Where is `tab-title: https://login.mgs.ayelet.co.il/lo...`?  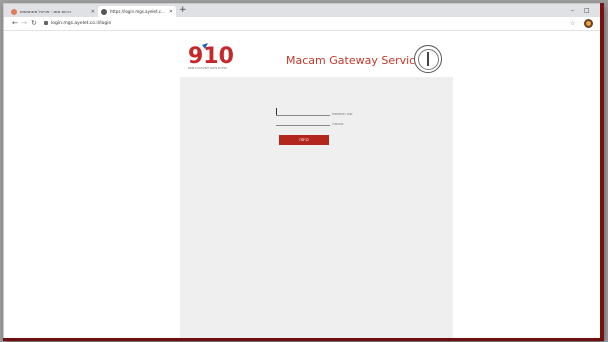 tab-title: https://login.mgs.ayelet.co.il/lo... is located at coordinates (138, 11).